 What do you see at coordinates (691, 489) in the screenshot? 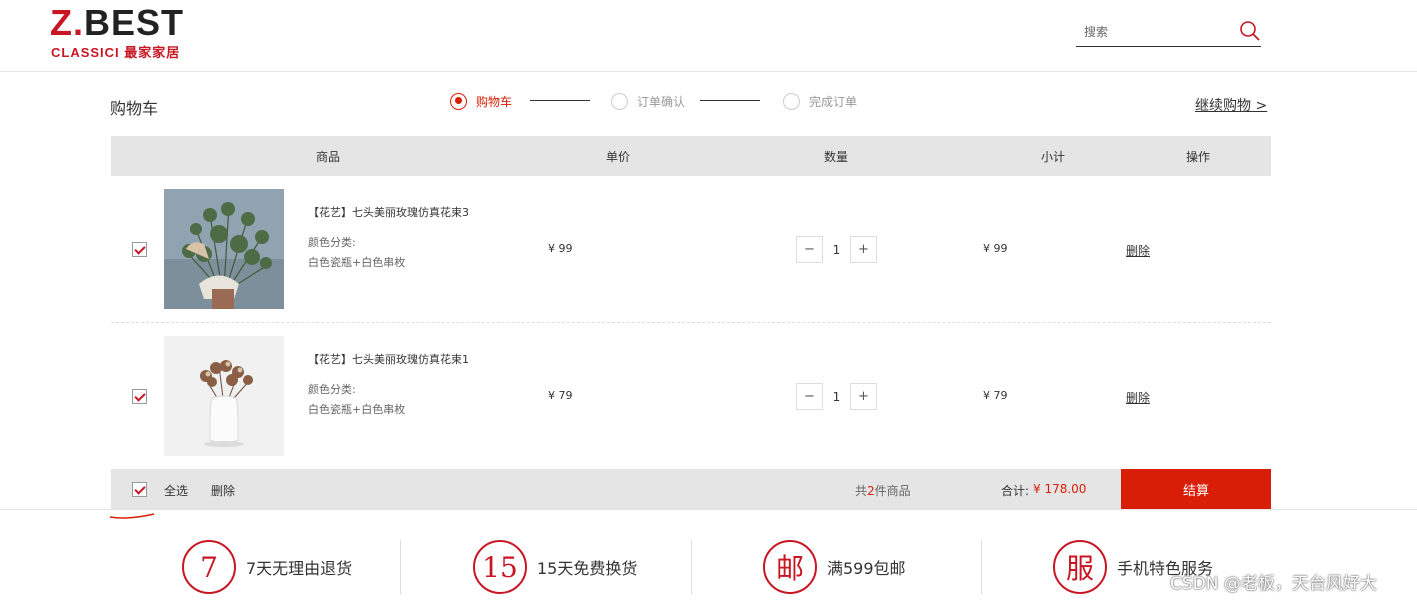
I see `cart-summary-bar: 全选 删除 共2件商品 合计: ¥ 178.00 结算` at bounding box center [691, 489].